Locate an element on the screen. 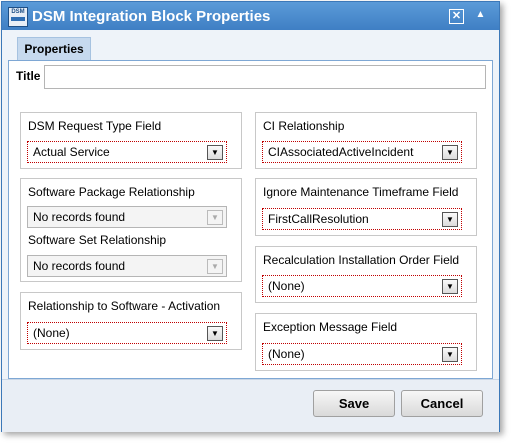 The image size is (511, 443). title-label: Title is located at coordinates (28, 76).